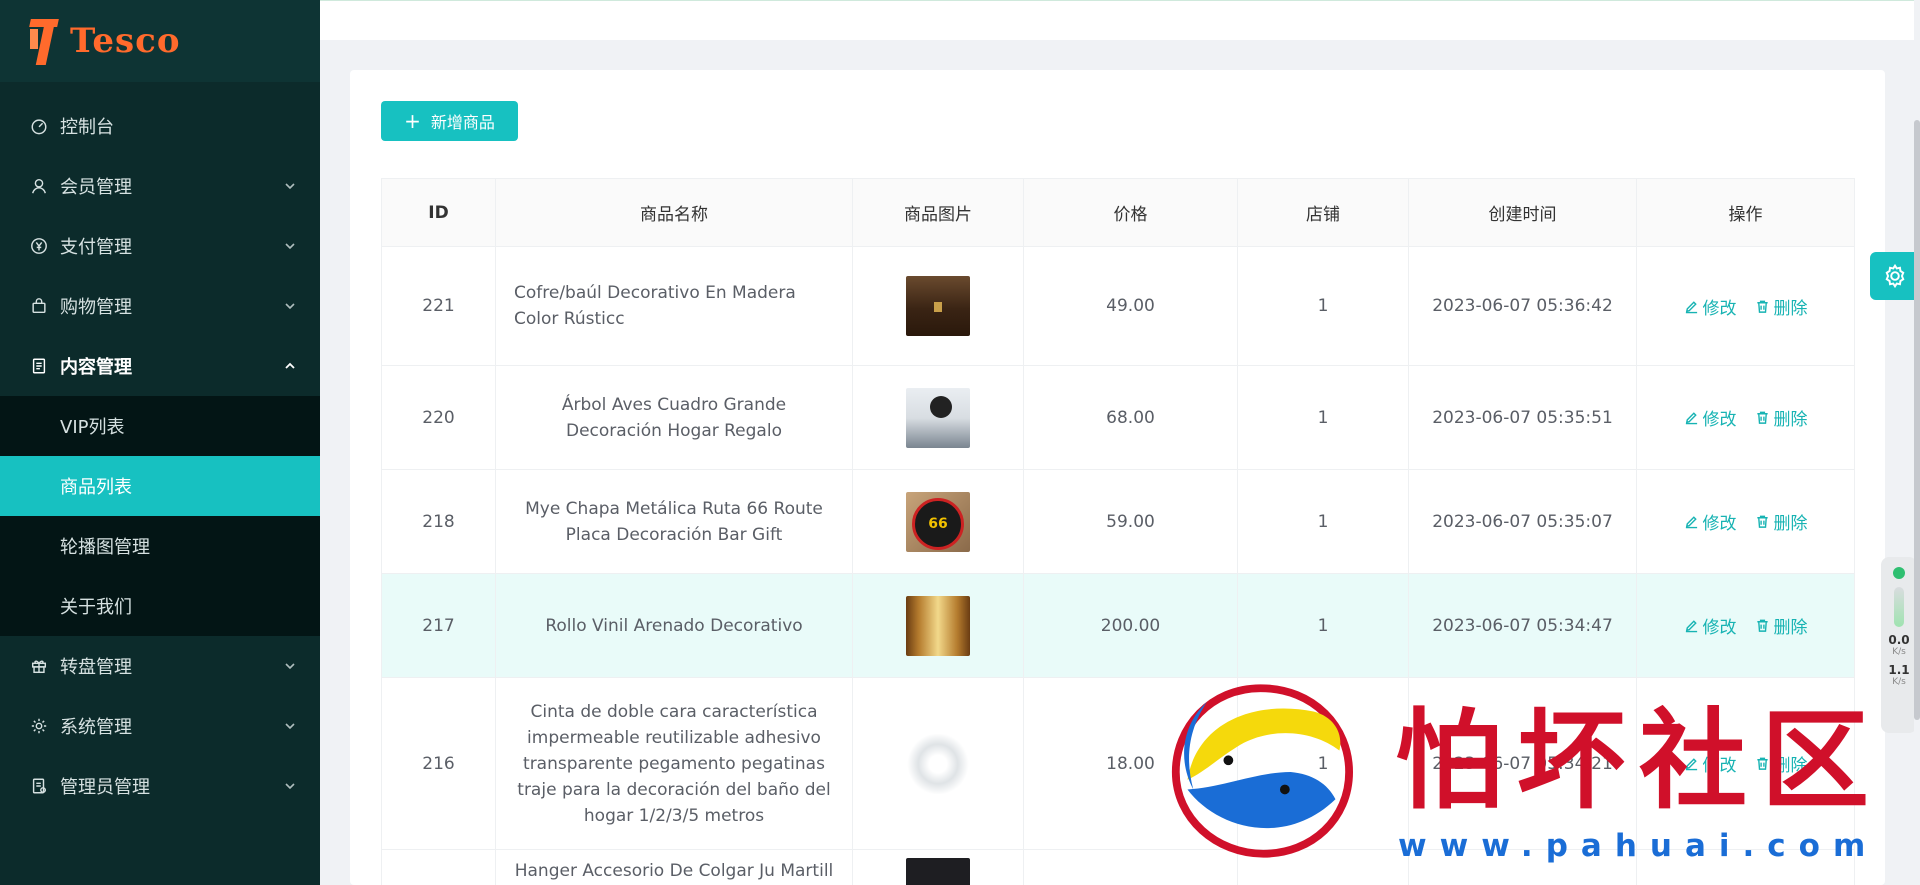  I want to click on brand-logo: Tesco, so click(160, 41).